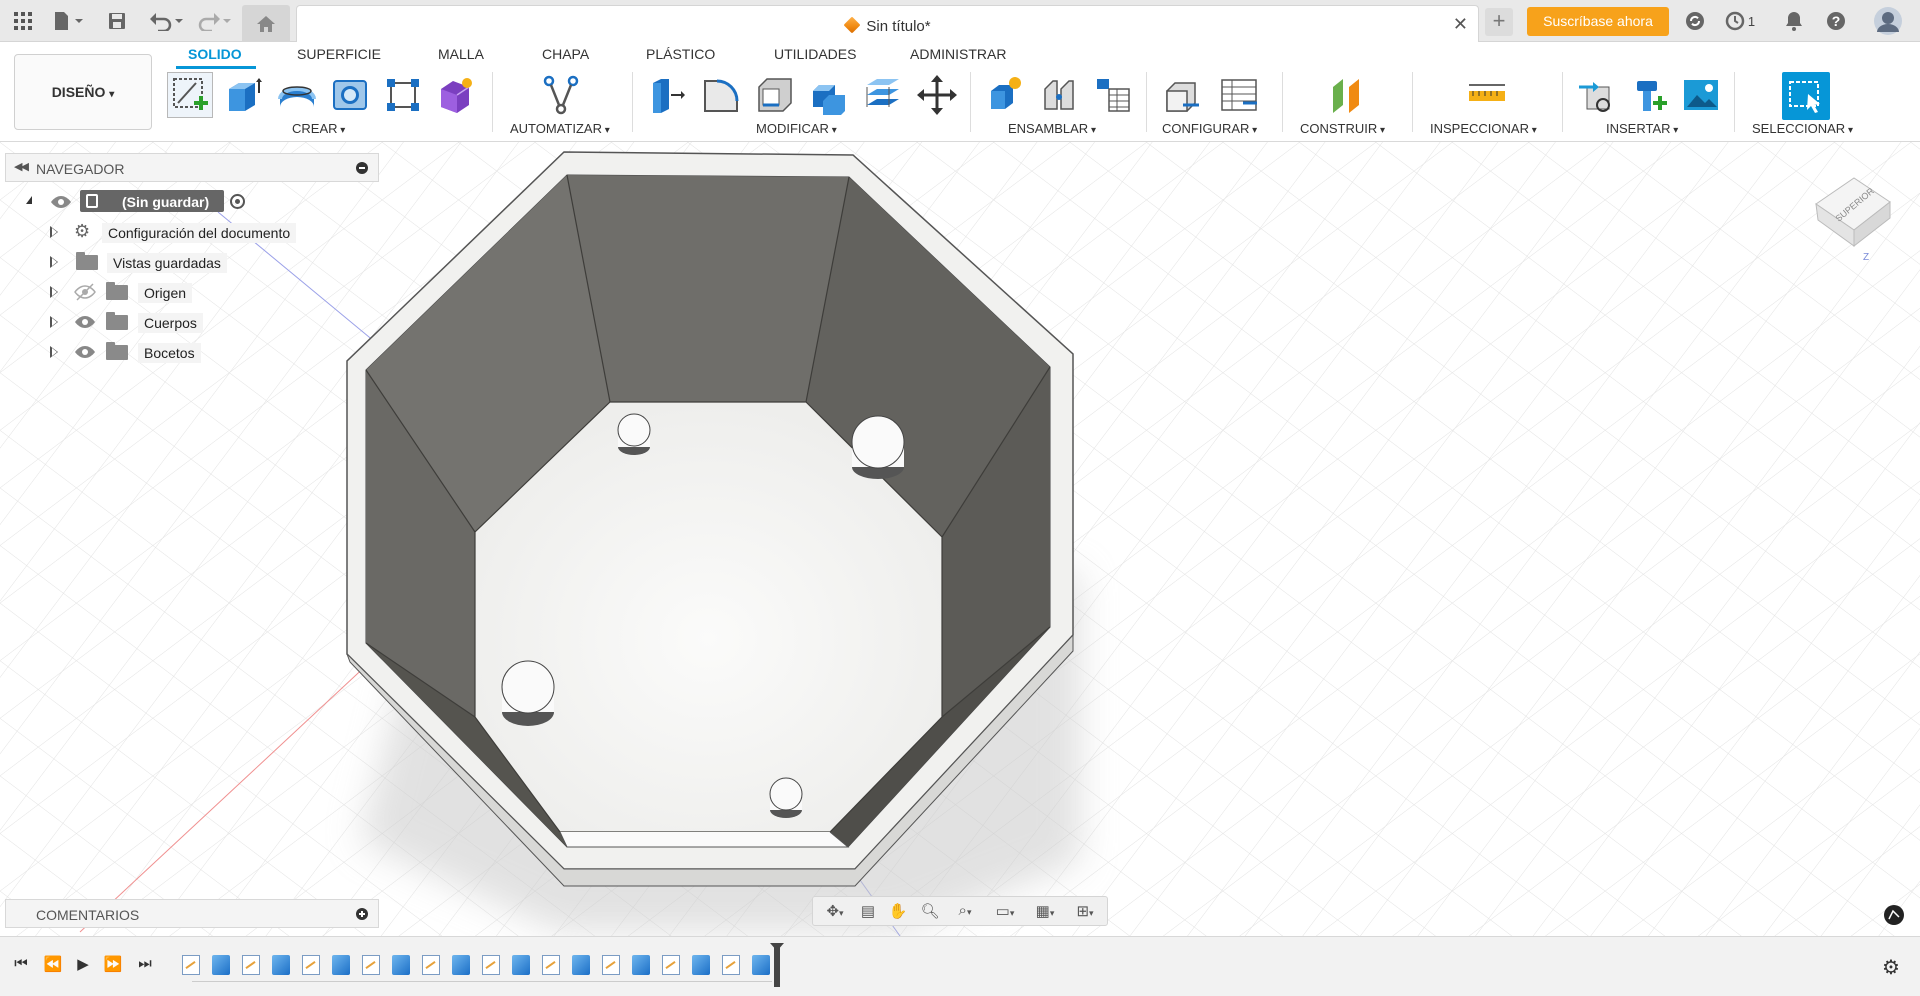 This screenshot has width=1920, height=996. Describe the element at coordinates (23, 21) in the screenshot. I see `apps-grid-icon` at that location.